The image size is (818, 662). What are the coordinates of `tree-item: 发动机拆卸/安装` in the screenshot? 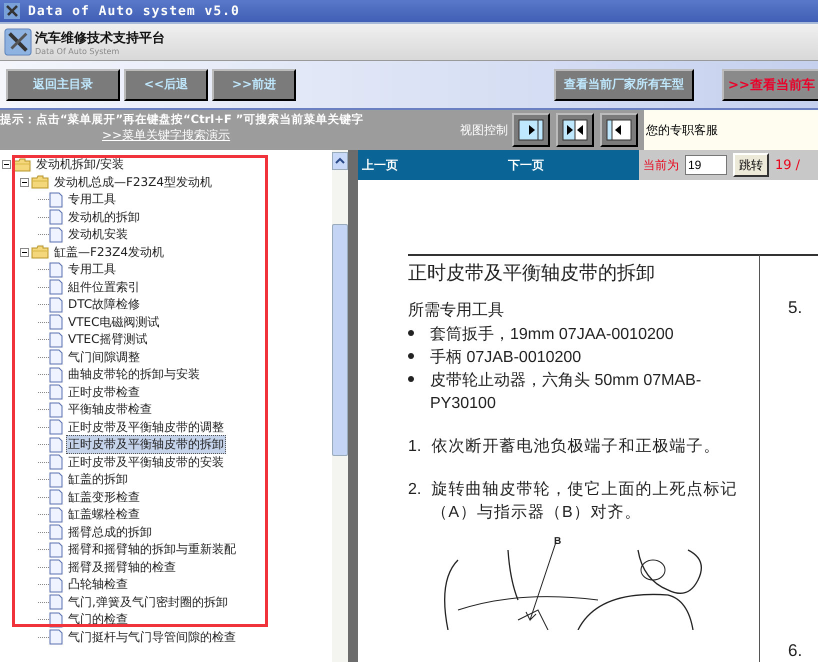 It's located at (80, 164).